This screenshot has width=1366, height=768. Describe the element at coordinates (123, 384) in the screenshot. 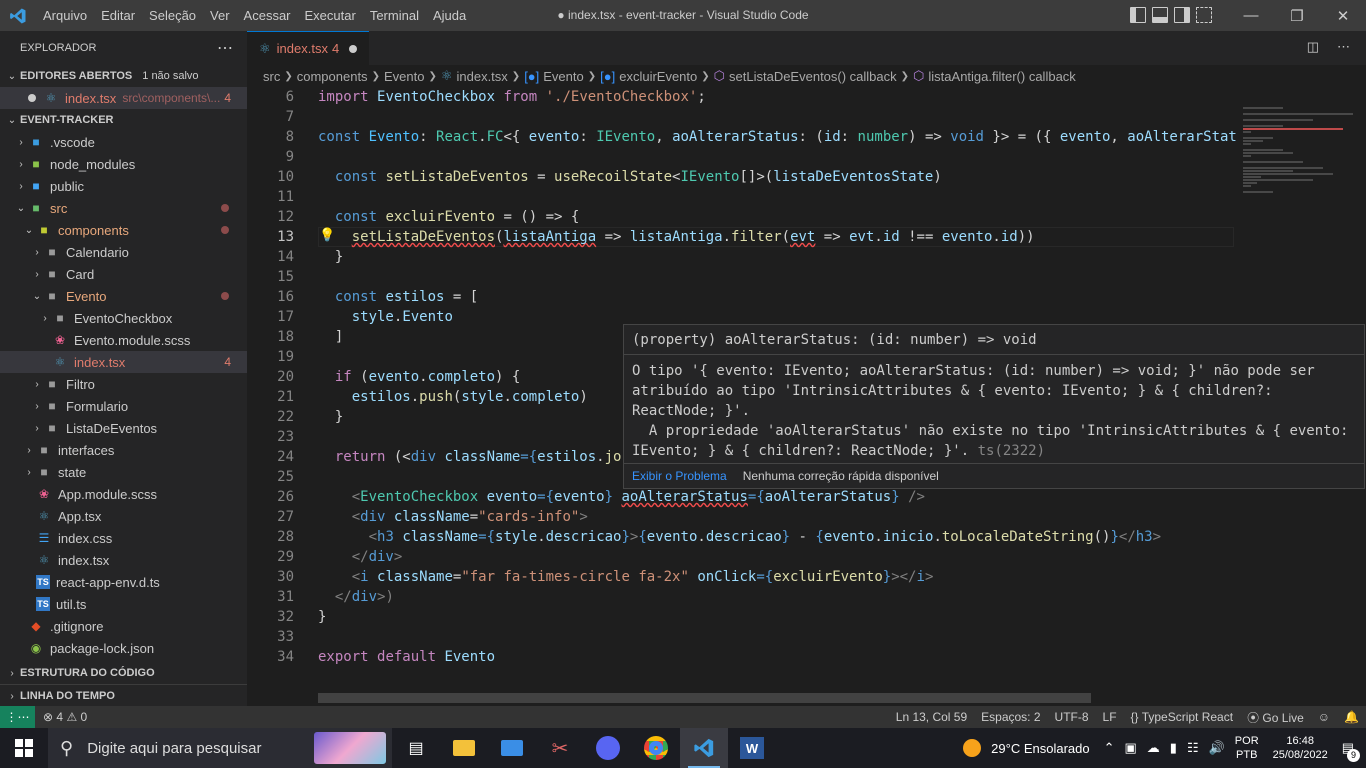

I see `tree-folder: › ■ Filtro` at that location.